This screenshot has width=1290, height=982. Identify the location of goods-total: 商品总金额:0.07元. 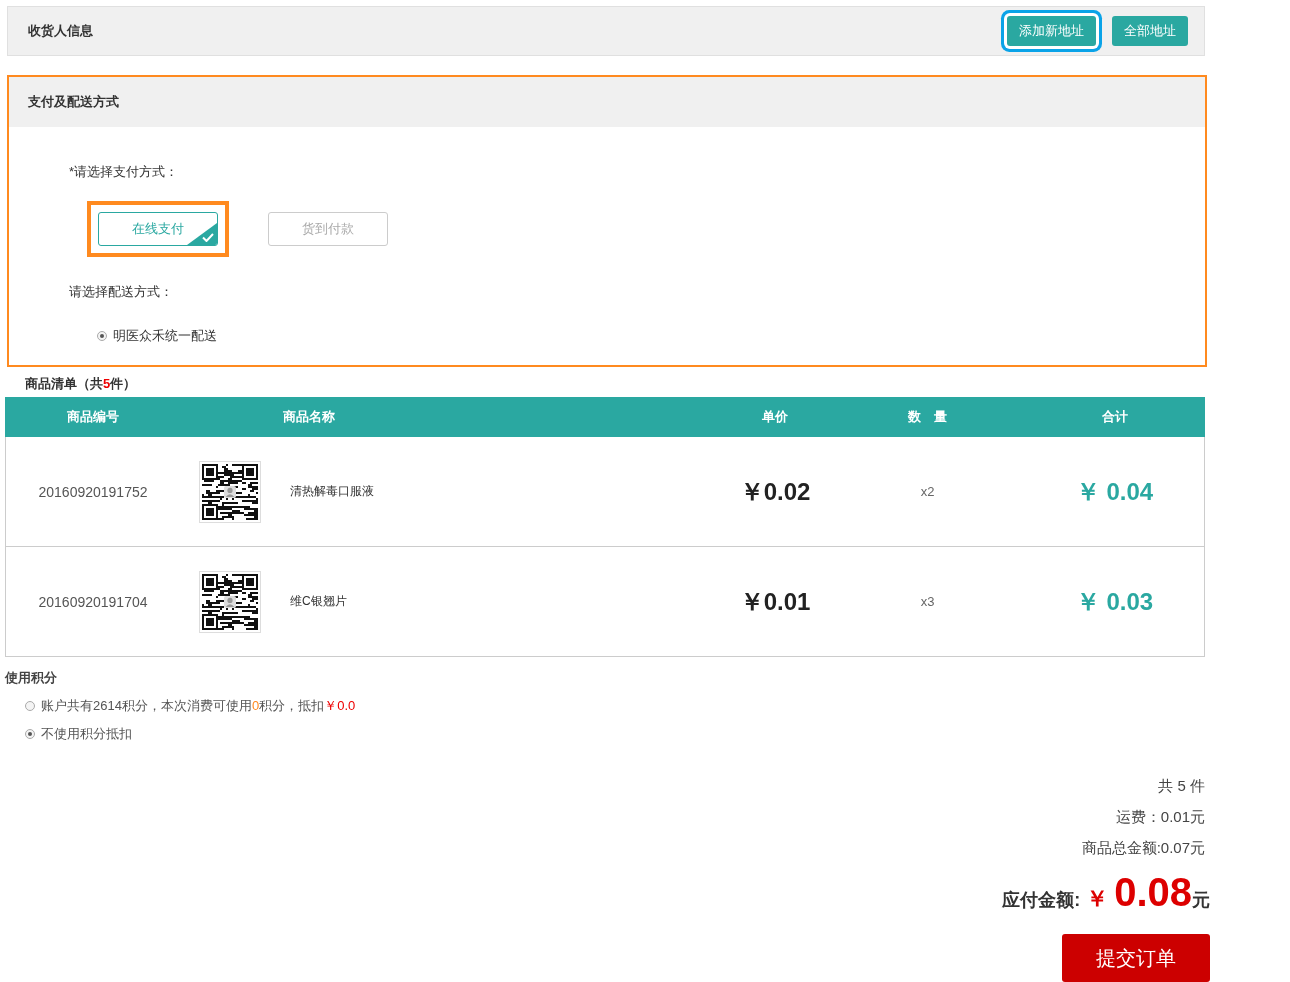
(1143, 848).